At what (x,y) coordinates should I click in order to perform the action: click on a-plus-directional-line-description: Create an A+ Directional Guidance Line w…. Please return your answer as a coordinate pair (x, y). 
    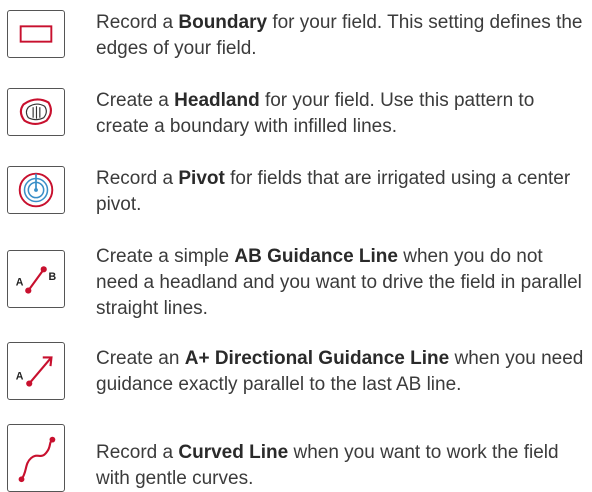
    Looking at the image, I should click on (340, 371).